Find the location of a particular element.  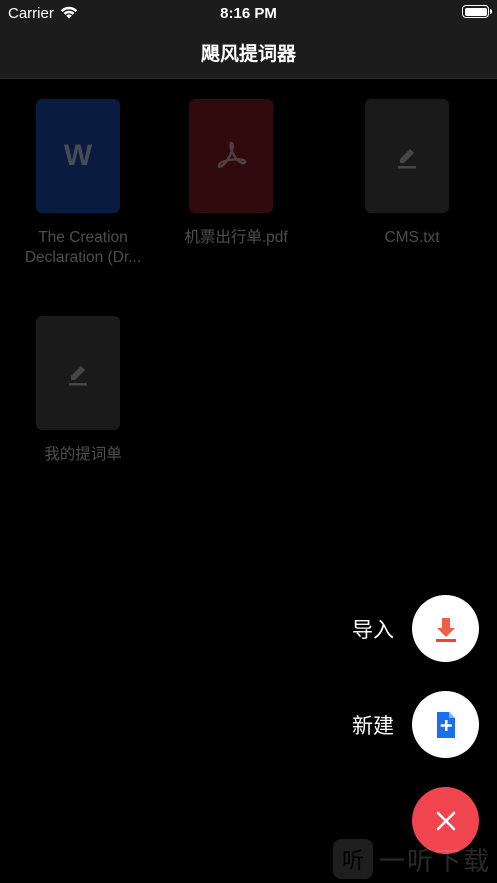

page-title: 飓风提词器 is located at coordinates (248, 54).